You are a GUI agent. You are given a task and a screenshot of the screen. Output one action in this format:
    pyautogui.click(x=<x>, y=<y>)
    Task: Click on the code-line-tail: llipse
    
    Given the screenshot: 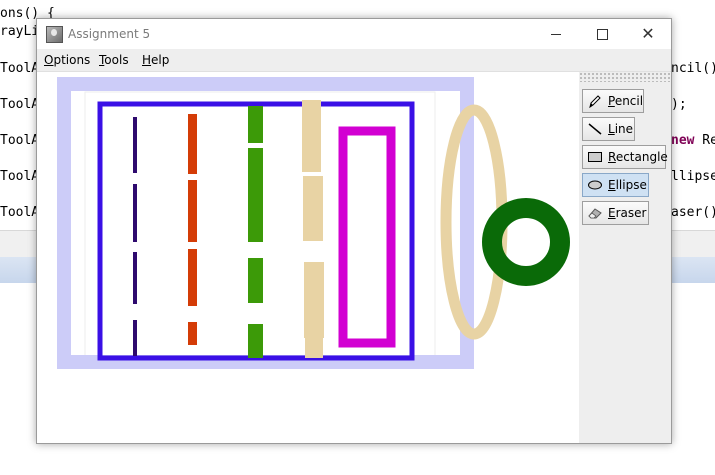 What is the action you would take?
    pyautogui.click(x=693, y=176)
    